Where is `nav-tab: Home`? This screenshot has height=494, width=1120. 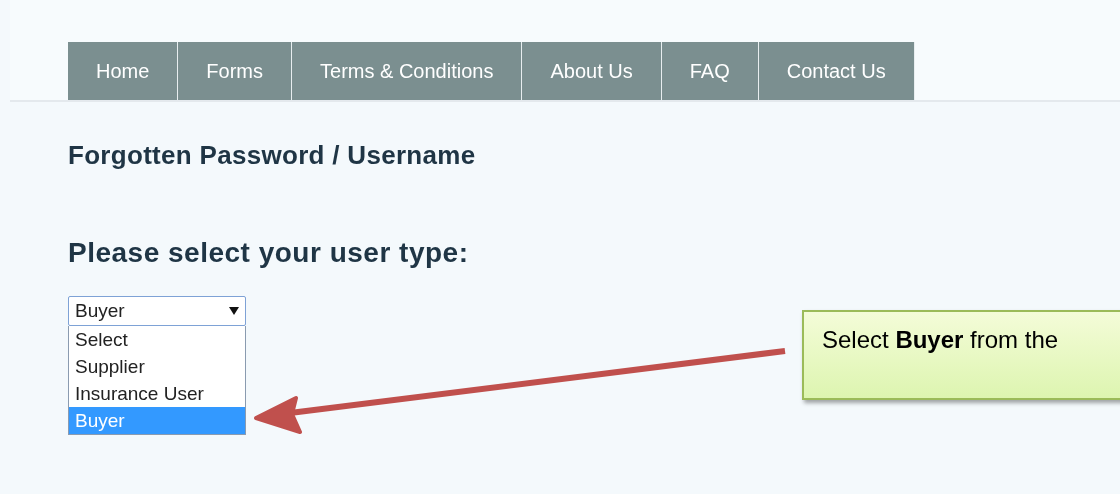
nav-tab: Home is located at coordinates (123, 71).